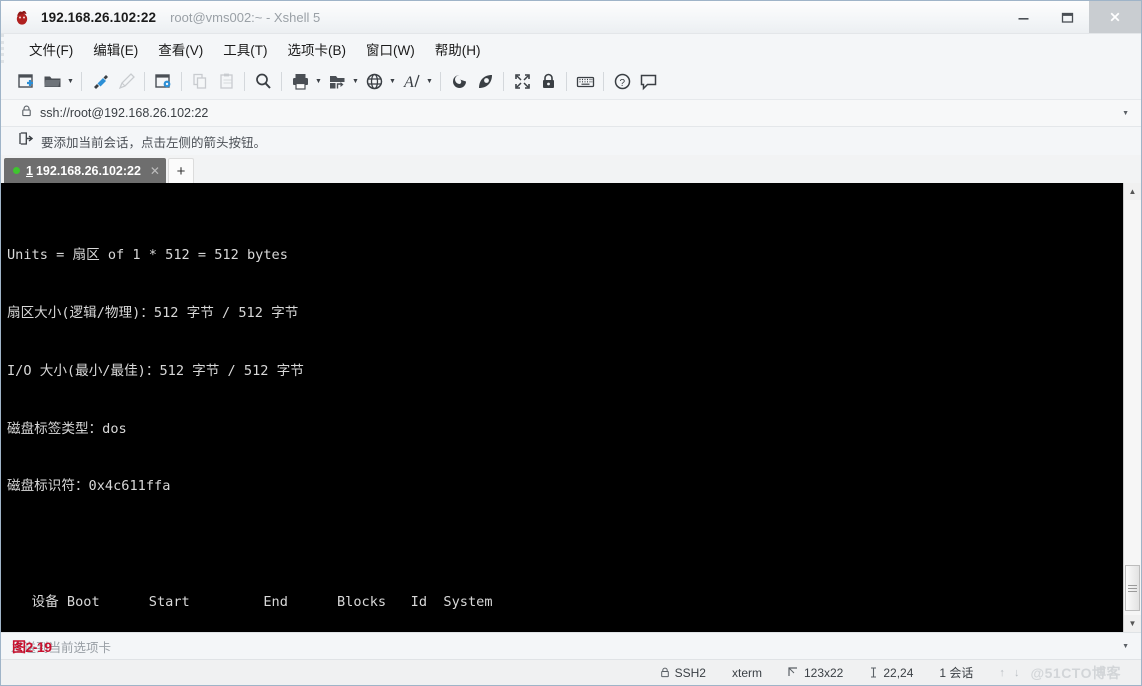  What do you see at coordinates (485, 81) in the screenshot?
I see `highlight-icon` at bounding box center [485, 81].